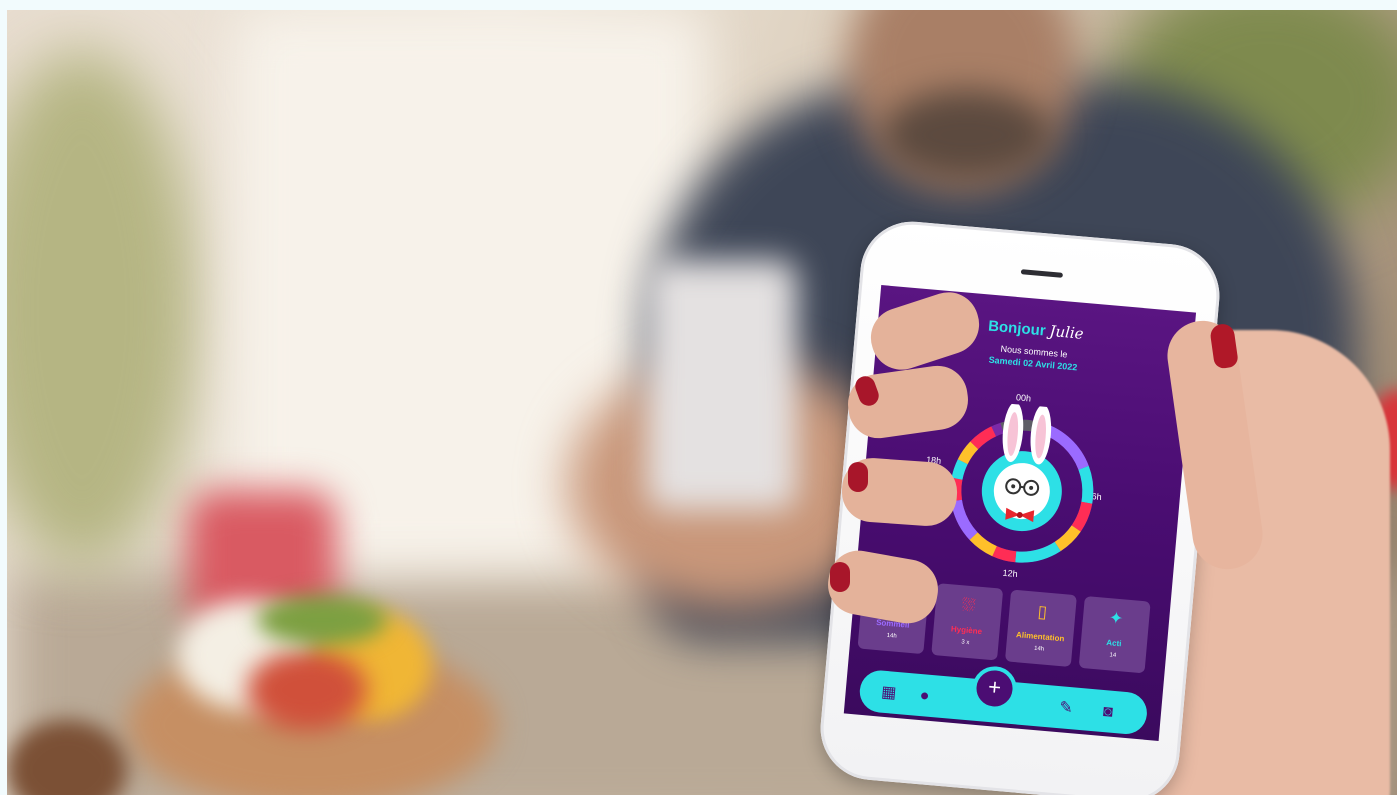  Describe the element at coordinates (1113, 643) in the screenshot. I see `card-label: Acti` at that location.